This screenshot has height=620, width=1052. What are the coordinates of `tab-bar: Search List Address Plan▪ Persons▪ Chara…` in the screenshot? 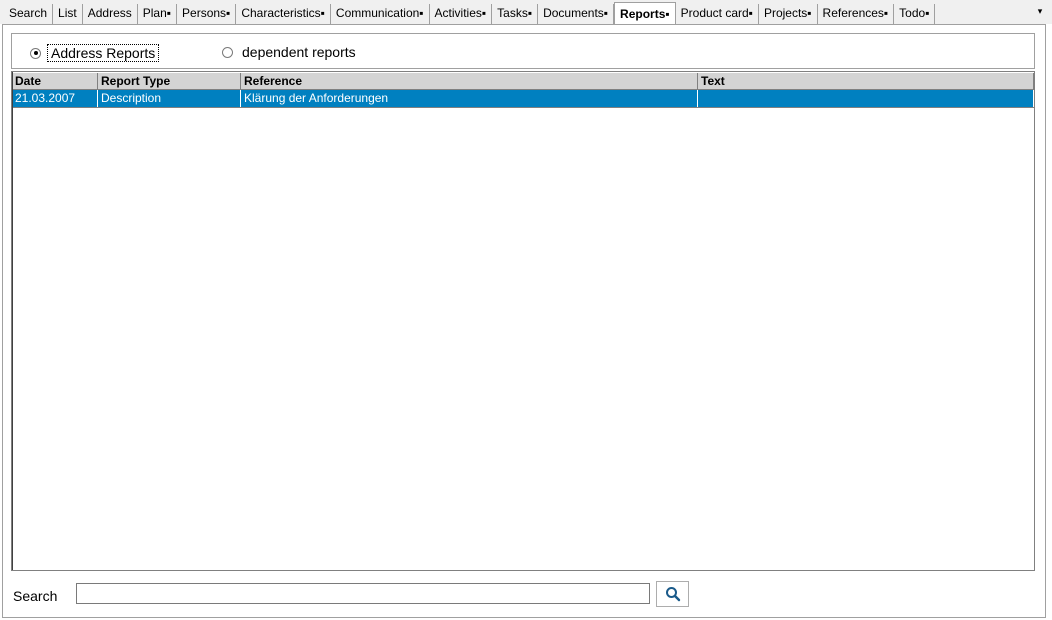 It's located at (526, 12).